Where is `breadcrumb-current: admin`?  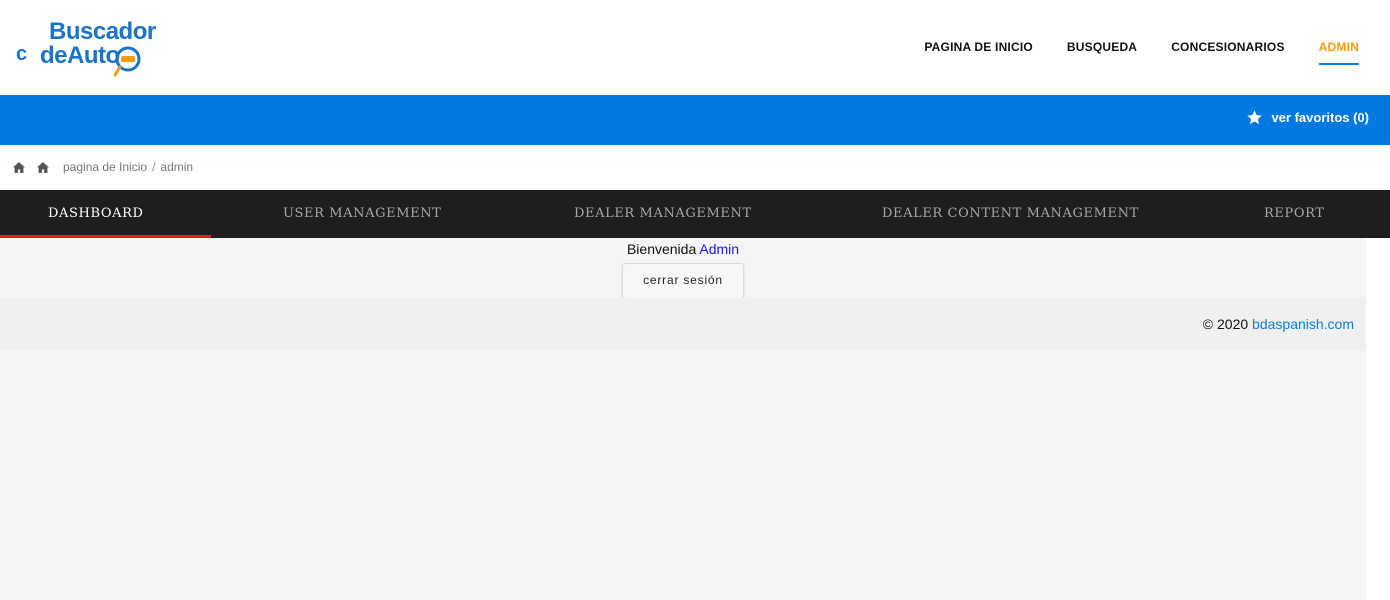
breadcrumb-current: admin is located at coordinates (177, 167).